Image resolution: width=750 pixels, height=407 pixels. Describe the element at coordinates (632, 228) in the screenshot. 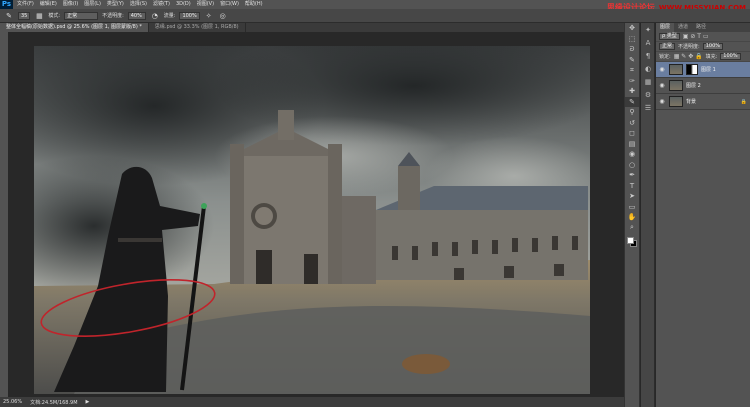

I see `zoom-icon: ⌕` at that location.